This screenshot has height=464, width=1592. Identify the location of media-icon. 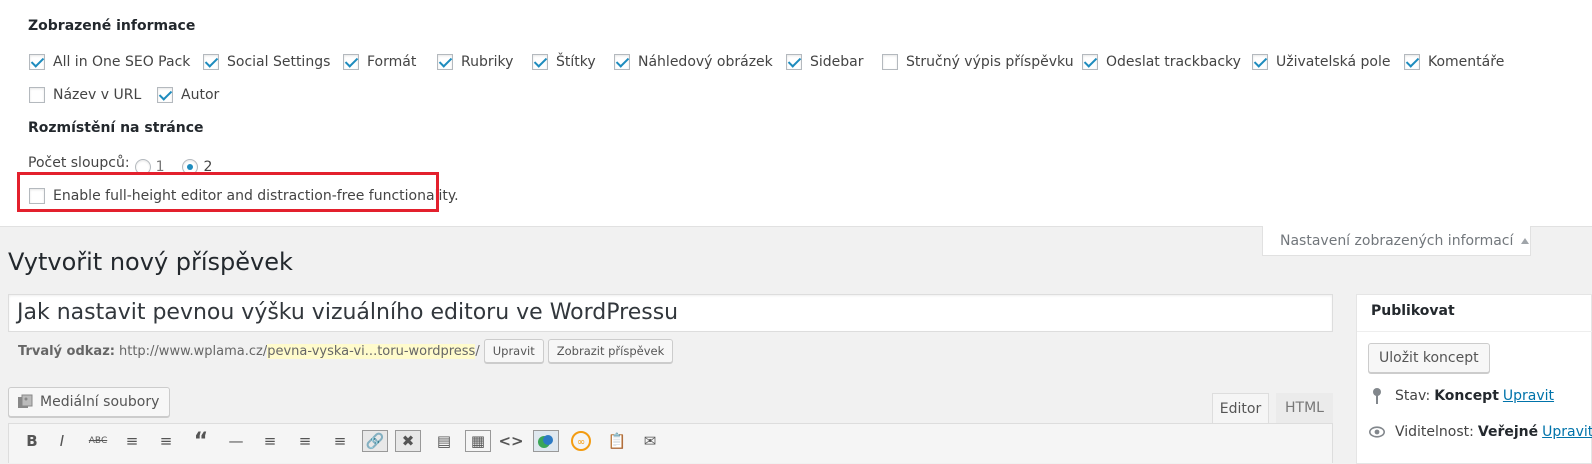
(25, 401).